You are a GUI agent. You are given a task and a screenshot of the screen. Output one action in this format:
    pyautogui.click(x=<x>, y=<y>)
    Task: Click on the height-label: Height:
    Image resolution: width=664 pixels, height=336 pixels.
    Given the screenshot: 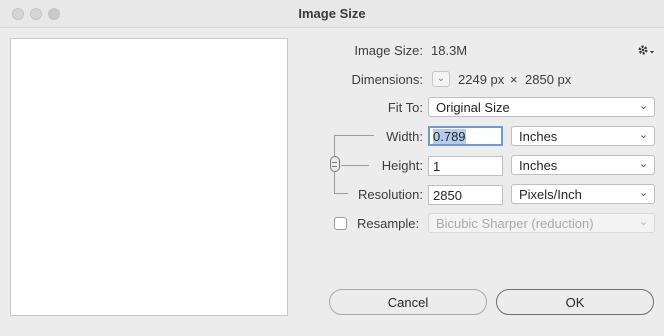 What is the action you would take?
    pyautogui.click(x=402, y=165)
    